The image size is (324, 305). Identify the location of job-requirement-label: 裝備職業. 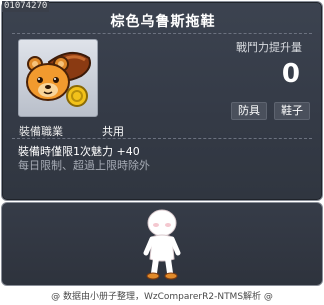
(41, 131).